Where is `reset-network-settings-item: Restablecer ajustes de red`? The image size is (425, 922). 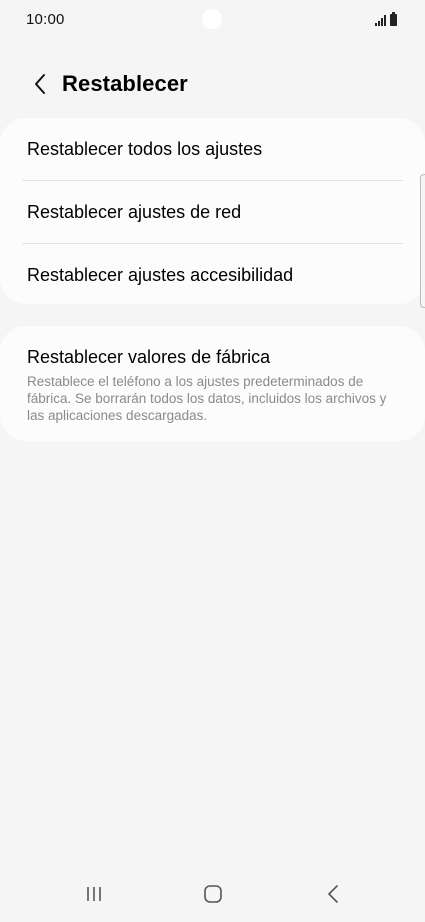 reset-network-settings-item: Restablecer ajustes de red is located at coordinates (212, 212).